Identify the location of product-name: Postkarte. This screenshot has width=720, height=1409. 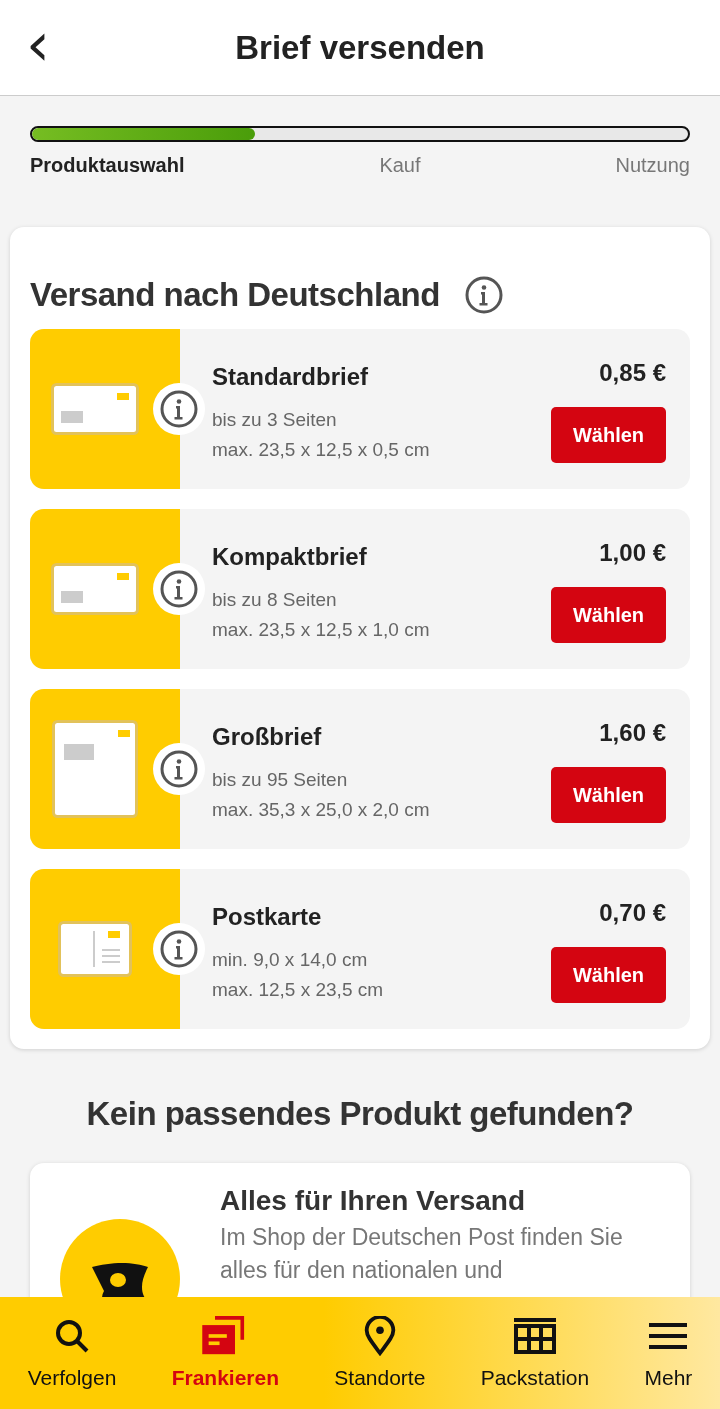
(267, 917).